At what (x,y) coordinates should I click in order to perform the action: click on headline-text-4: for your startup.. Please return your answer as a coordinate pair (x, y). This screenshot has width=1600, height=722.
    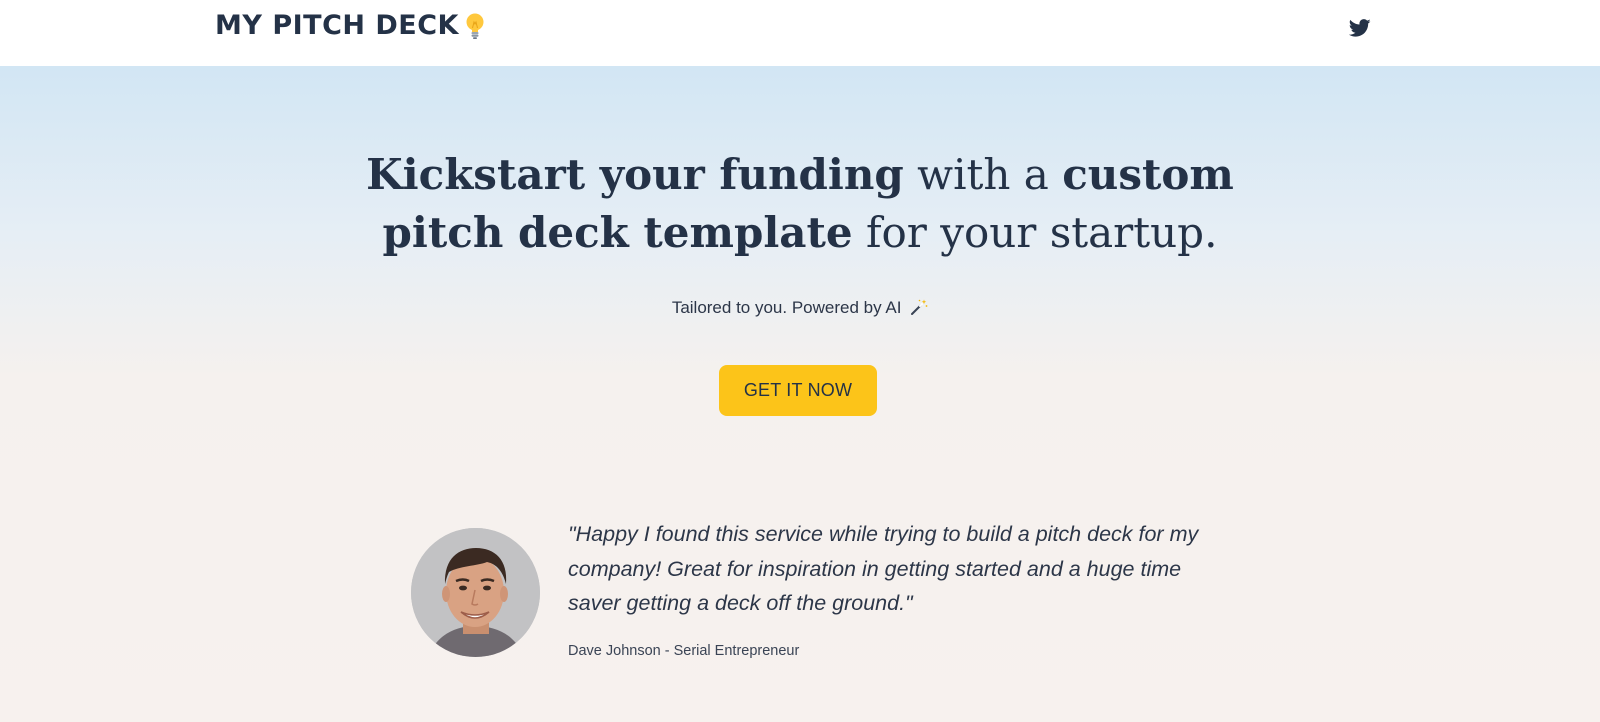
    Looking at the image, I should click on (1035, 232).